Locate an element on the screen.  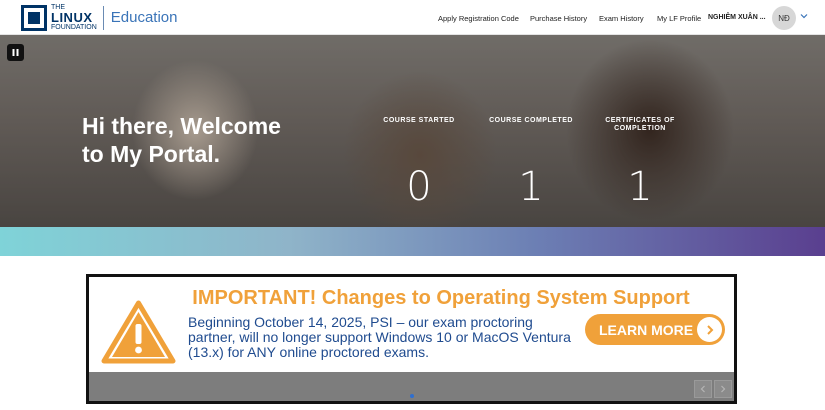
nav-apply-registration-code: Apply Registration Code is located at coordinates (478, 18).